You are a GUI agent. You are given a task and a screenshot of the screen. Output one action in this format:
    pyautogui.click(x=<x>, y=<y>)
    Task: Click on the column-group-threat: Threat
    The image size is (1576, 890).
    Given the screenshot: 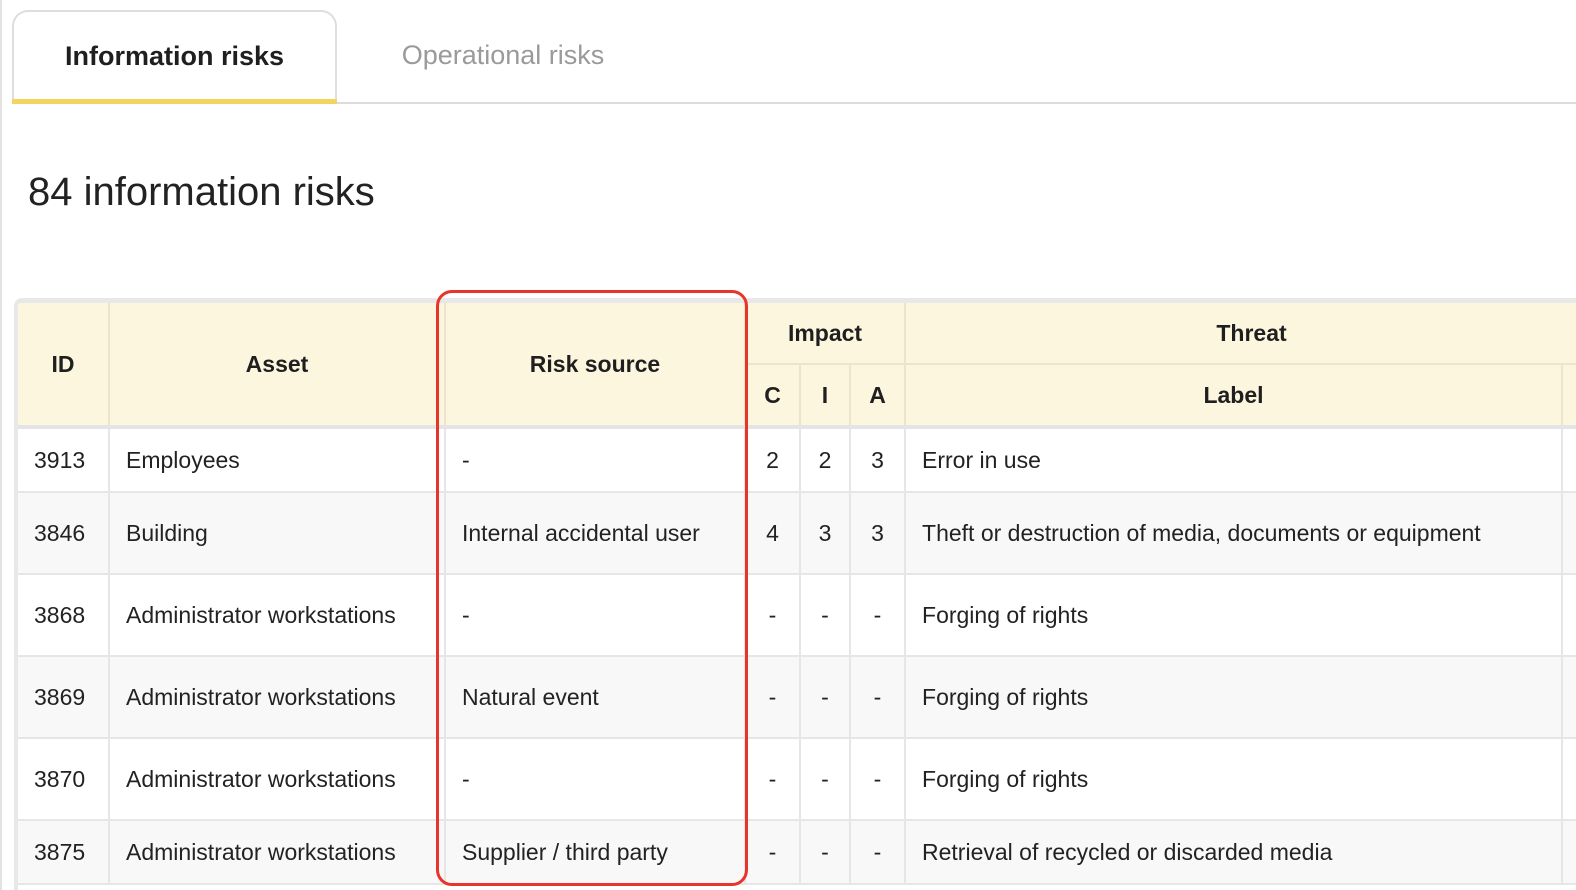 What is the action you would take?
    pyautogui.click(x=1240, y=334)
    